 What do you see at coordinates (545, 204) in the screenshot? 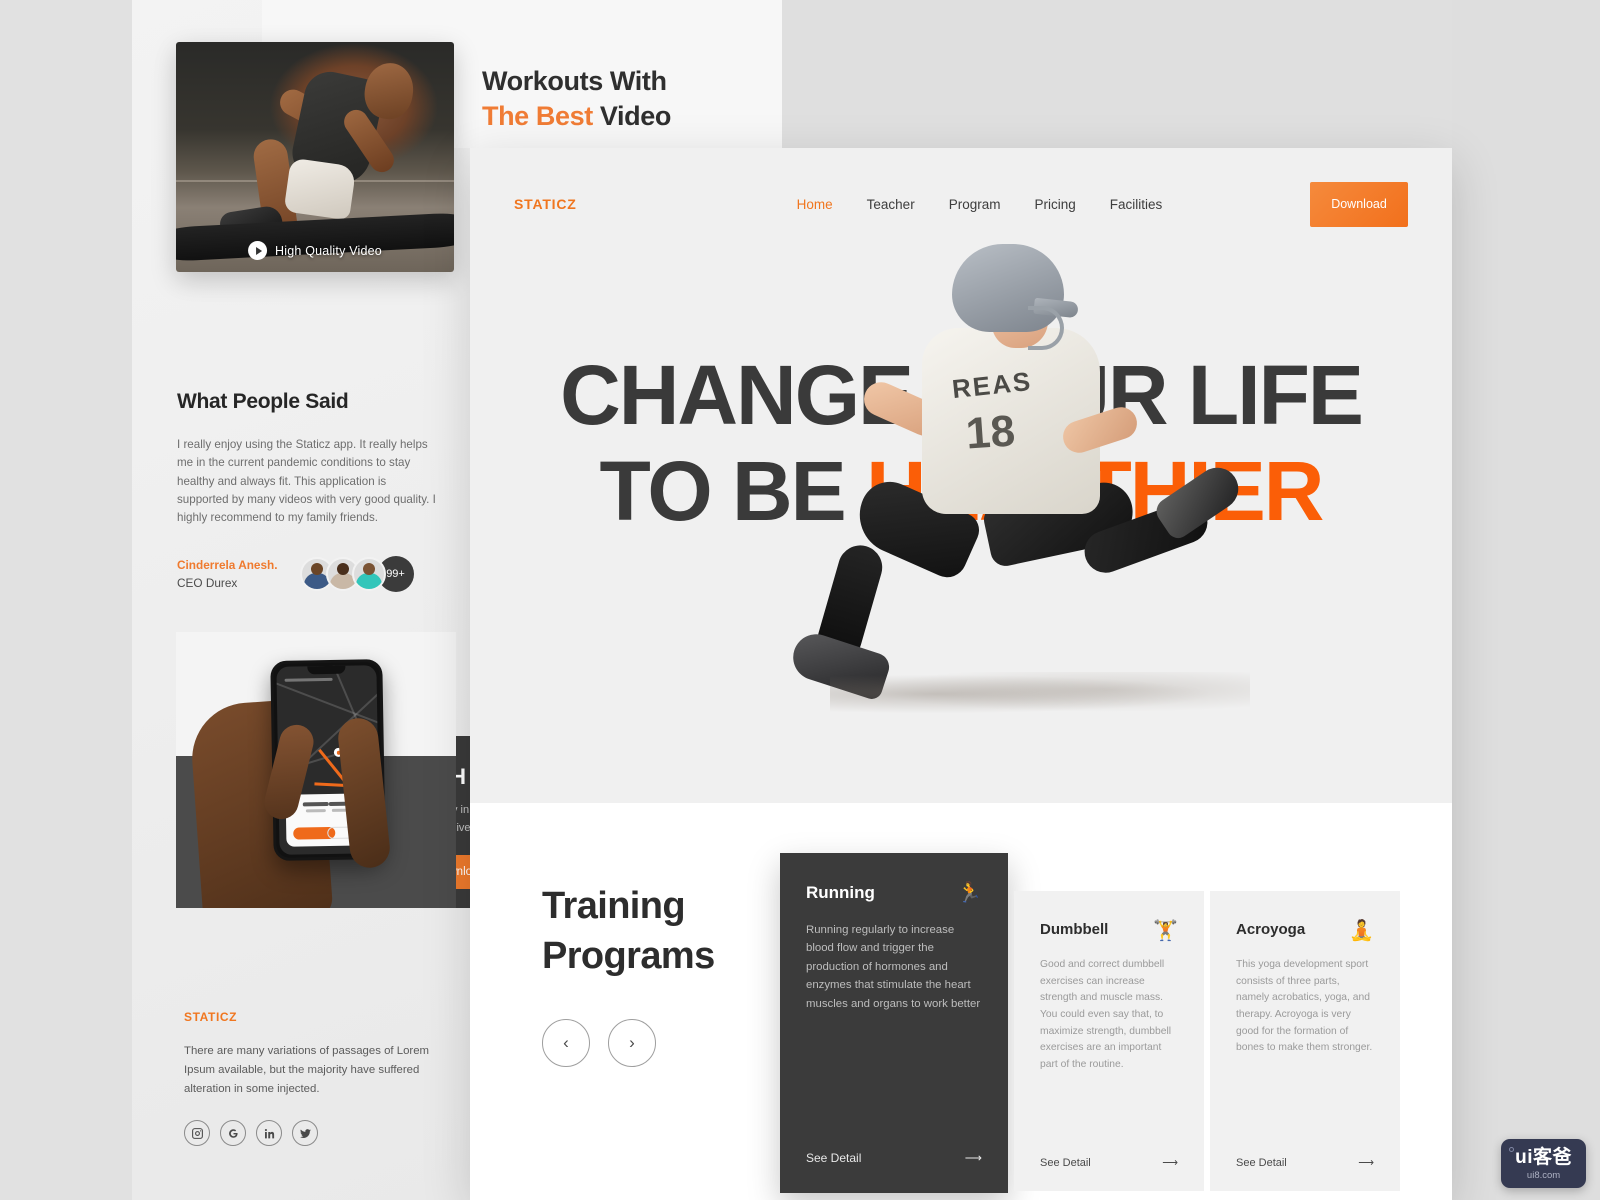
I see `nav-brand-logo: STATICZ` at bounding box center [545, 204].